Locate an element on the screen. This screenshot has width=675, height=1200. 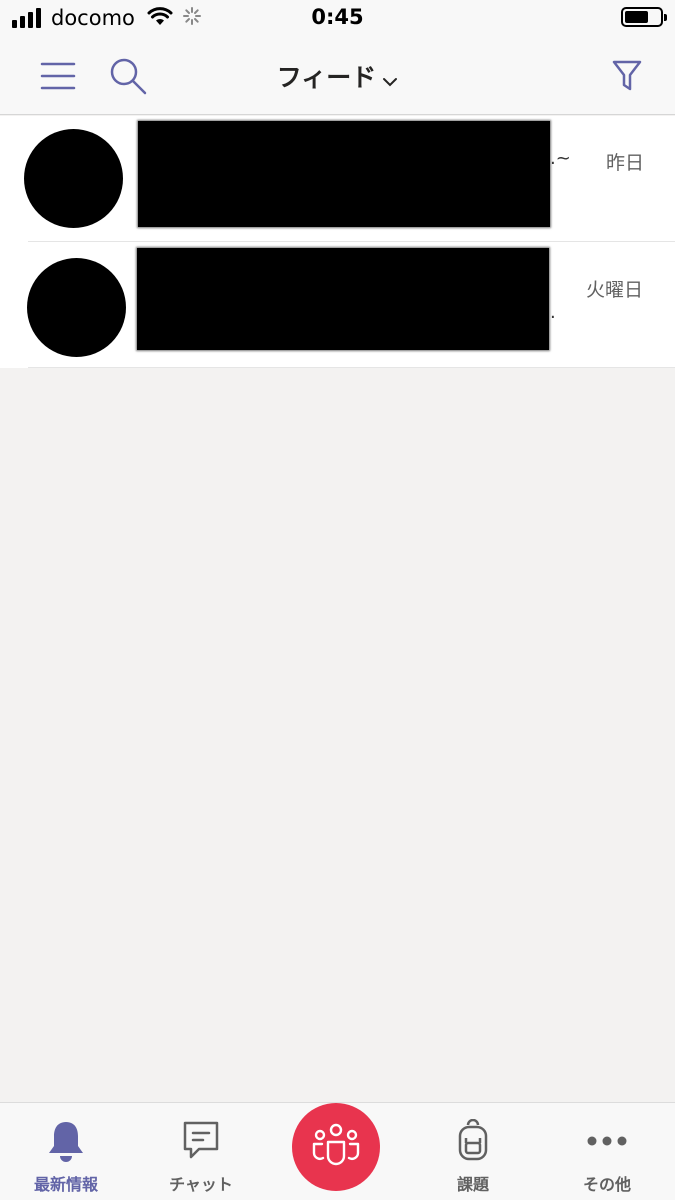
page-title: フィード is located at coordinates (326, 77).